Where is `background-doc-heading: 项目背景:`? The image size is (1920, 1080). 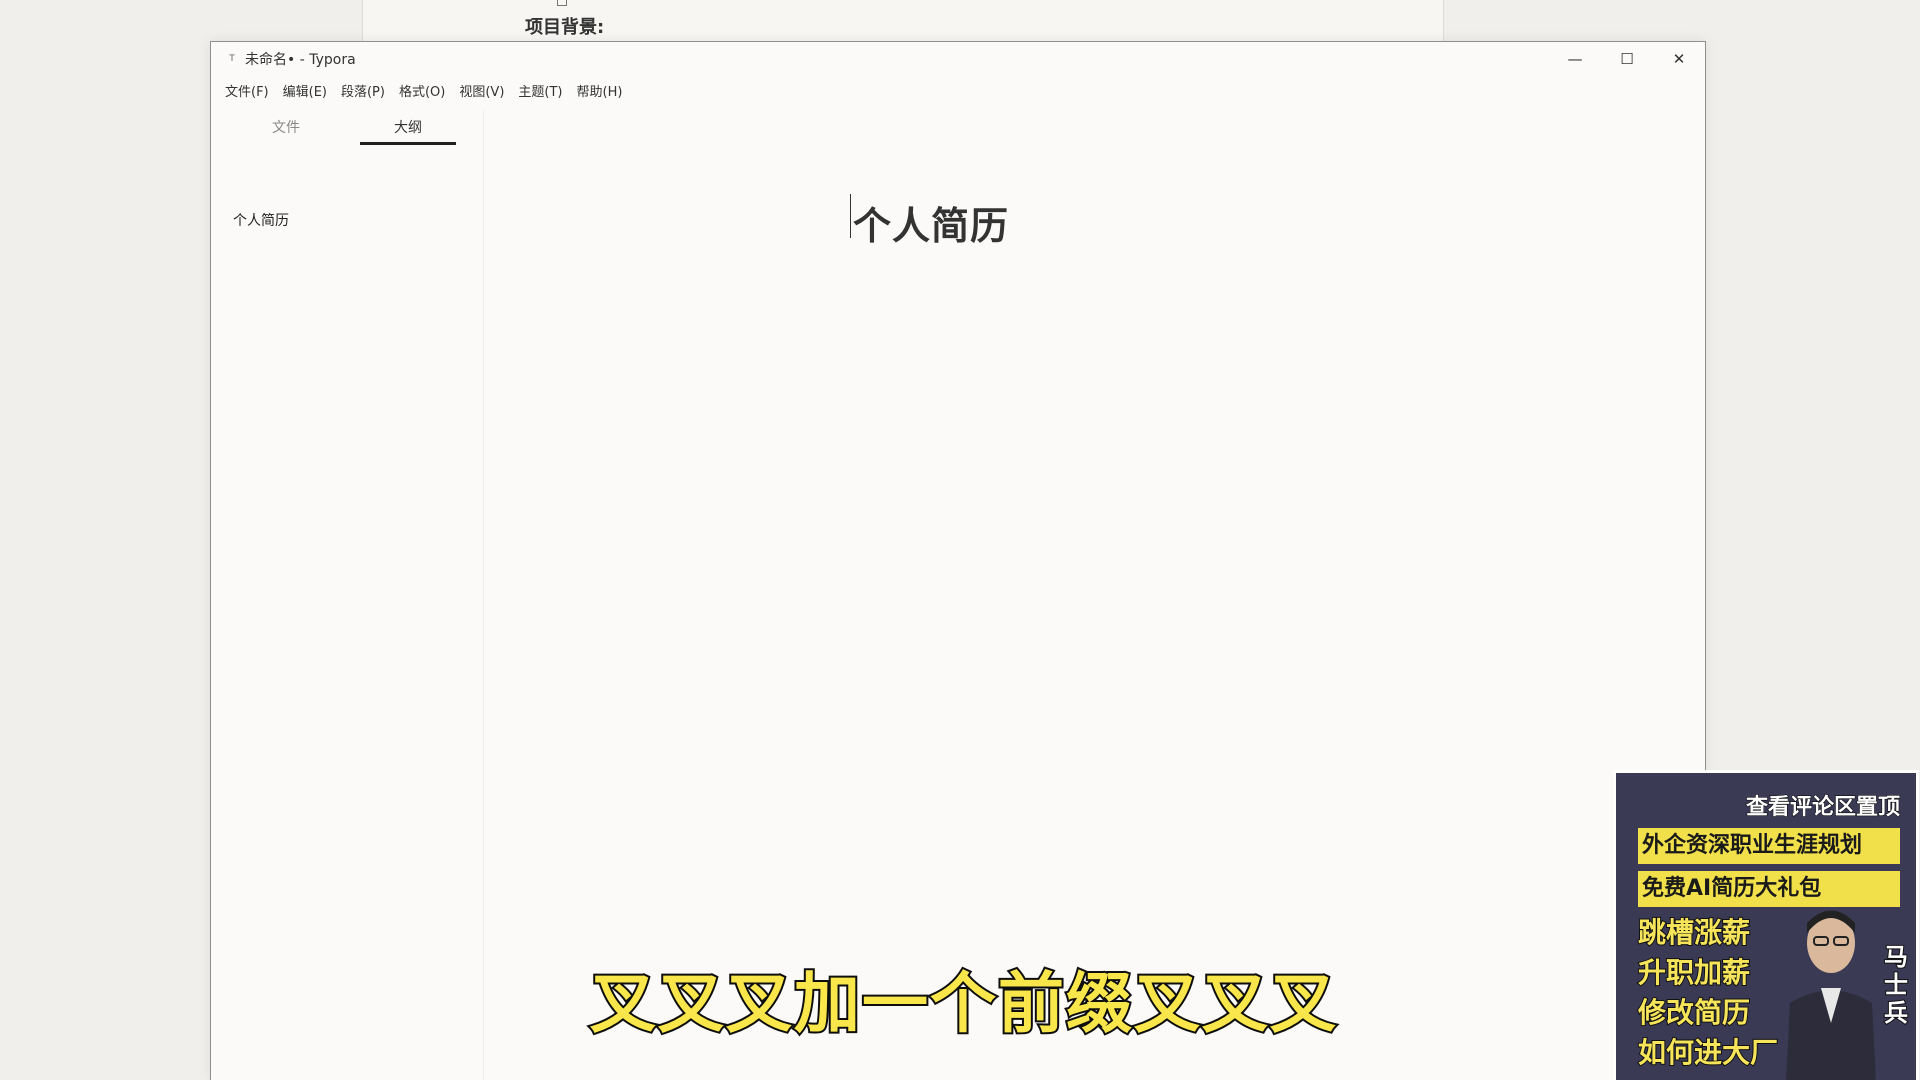
background-doc-heading: 项目背景: is located at coordinates (565, 27).